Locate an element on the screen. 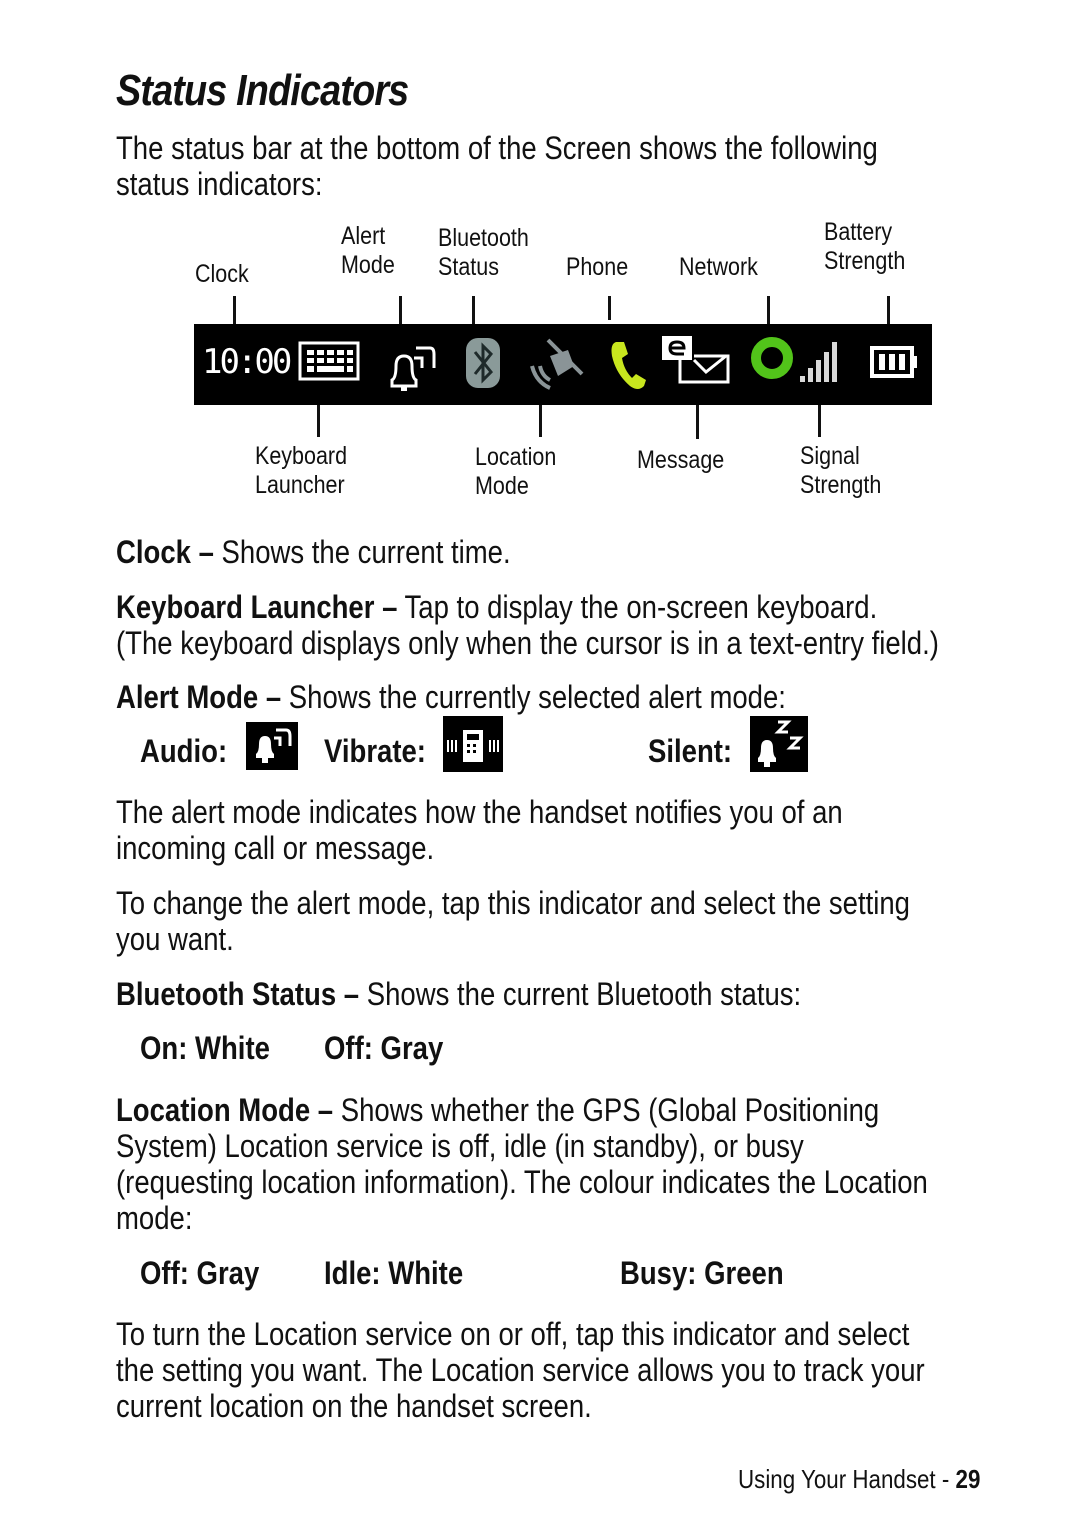  page-title: Status Indicators is located at coordinates (262, 90).